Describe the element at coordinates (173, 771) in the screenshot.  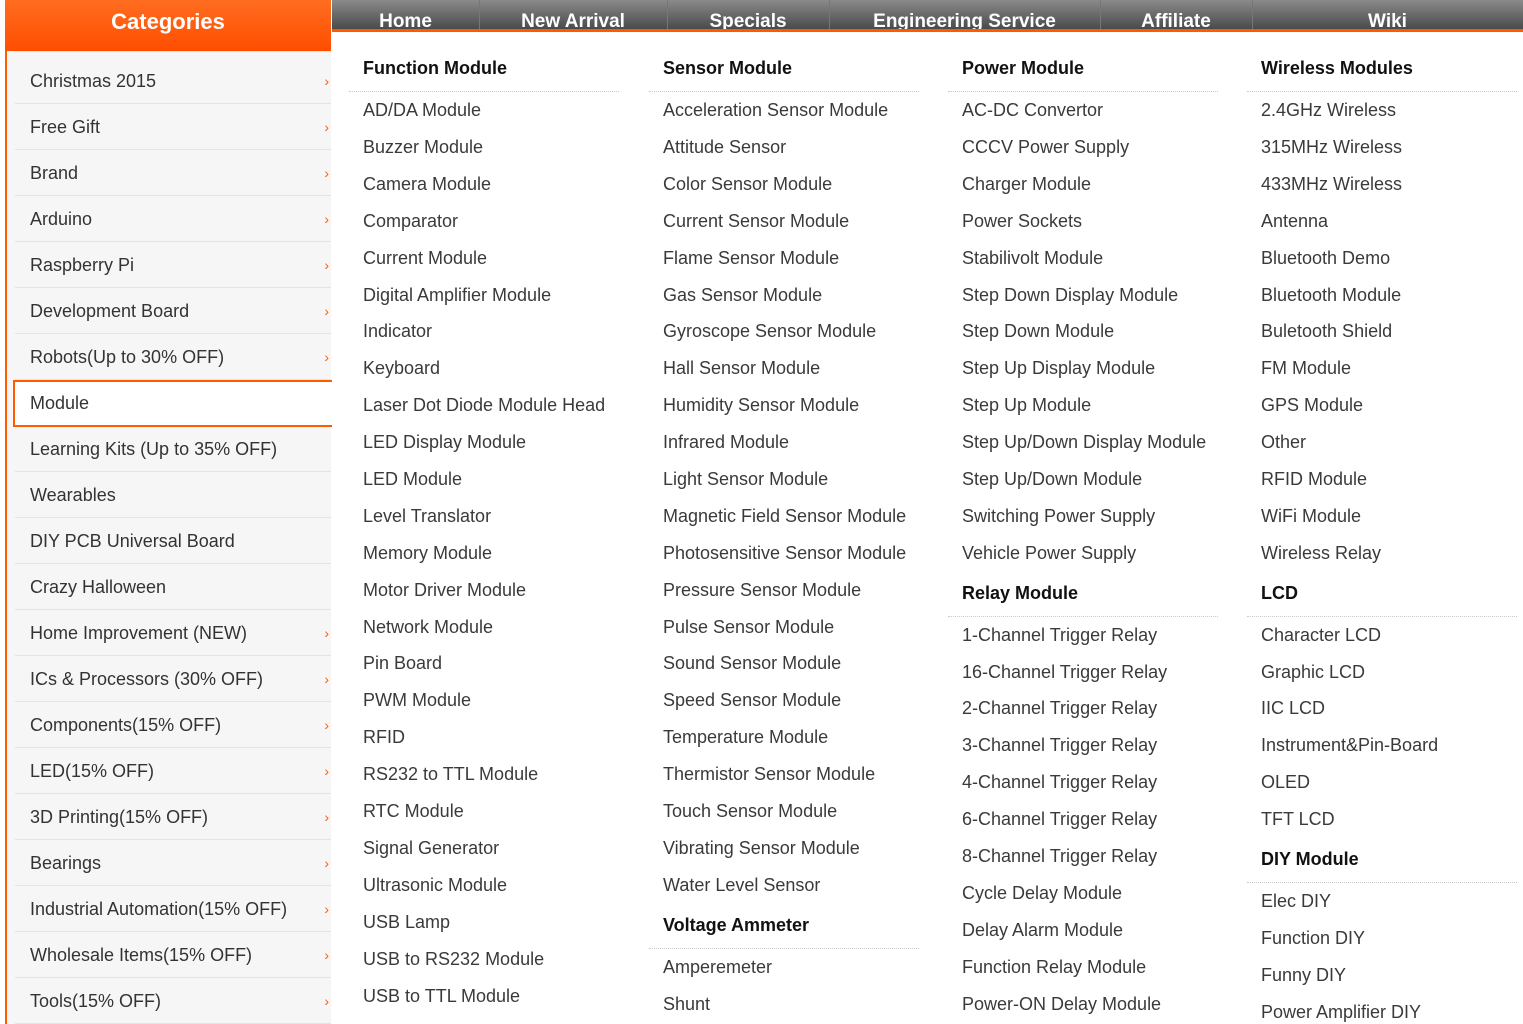
I see `sidebar-item-led-15-off: LED(15% OFF) ›` at that location.